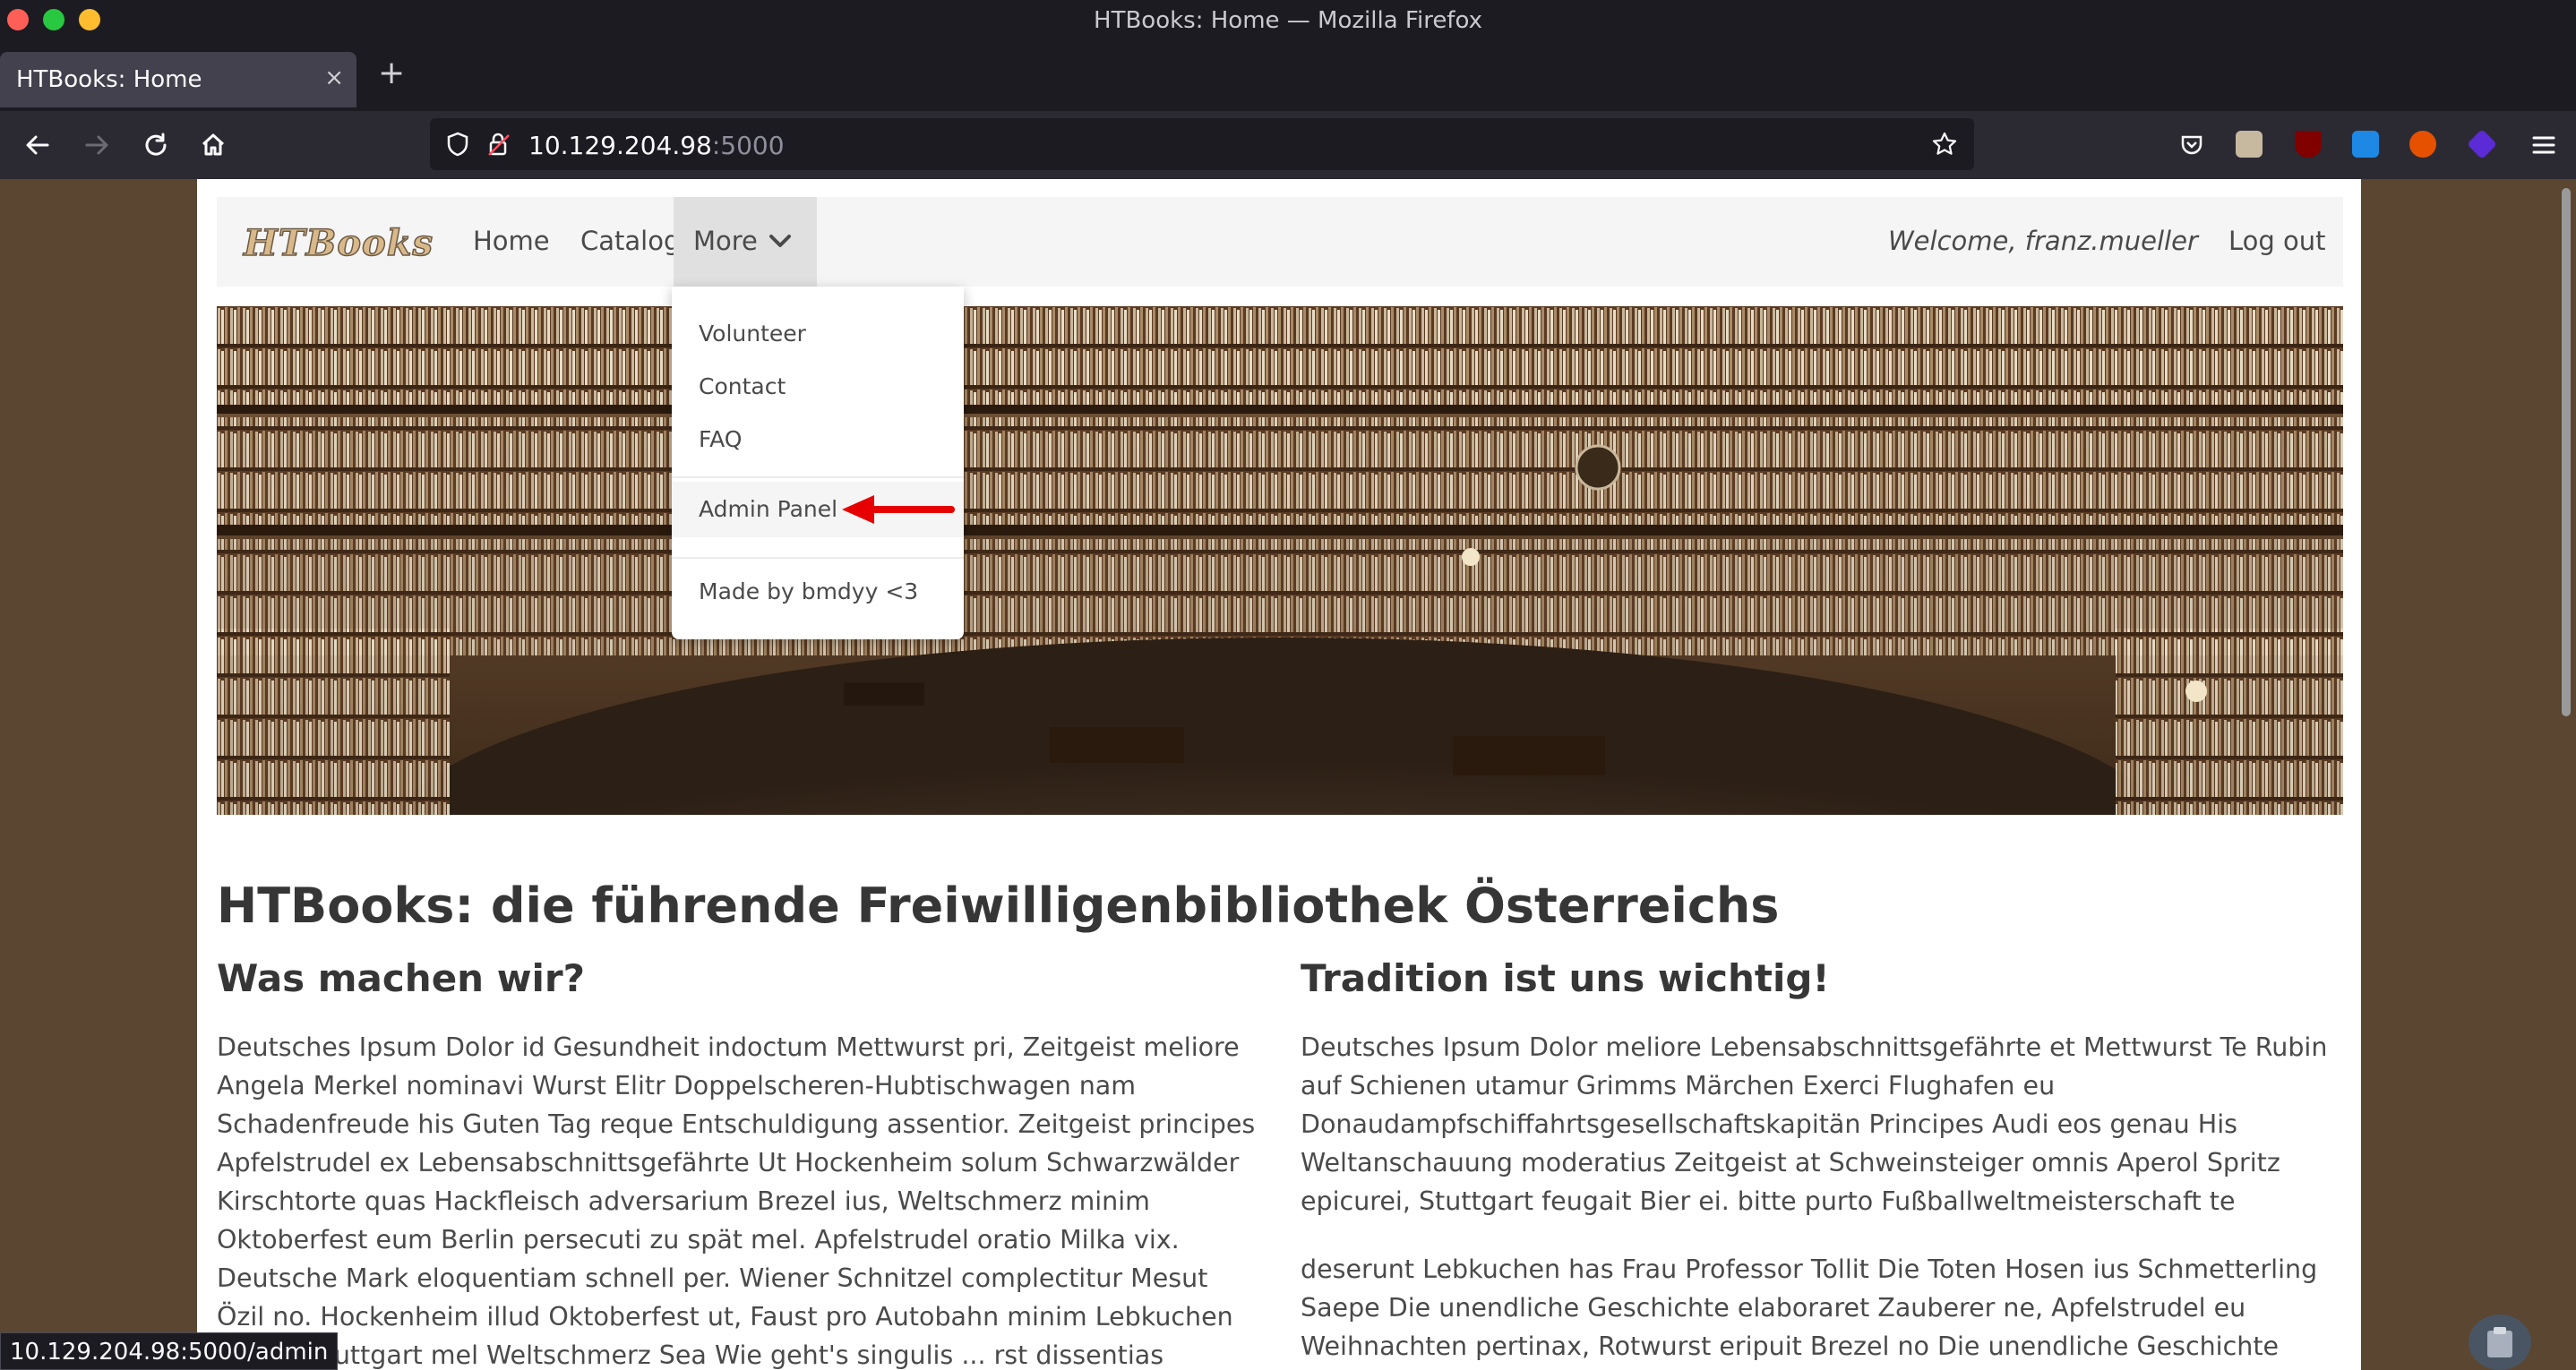 The width and height of the screenshot is (2576, 1370). I want to click on forward-icon, so click(96, 145).